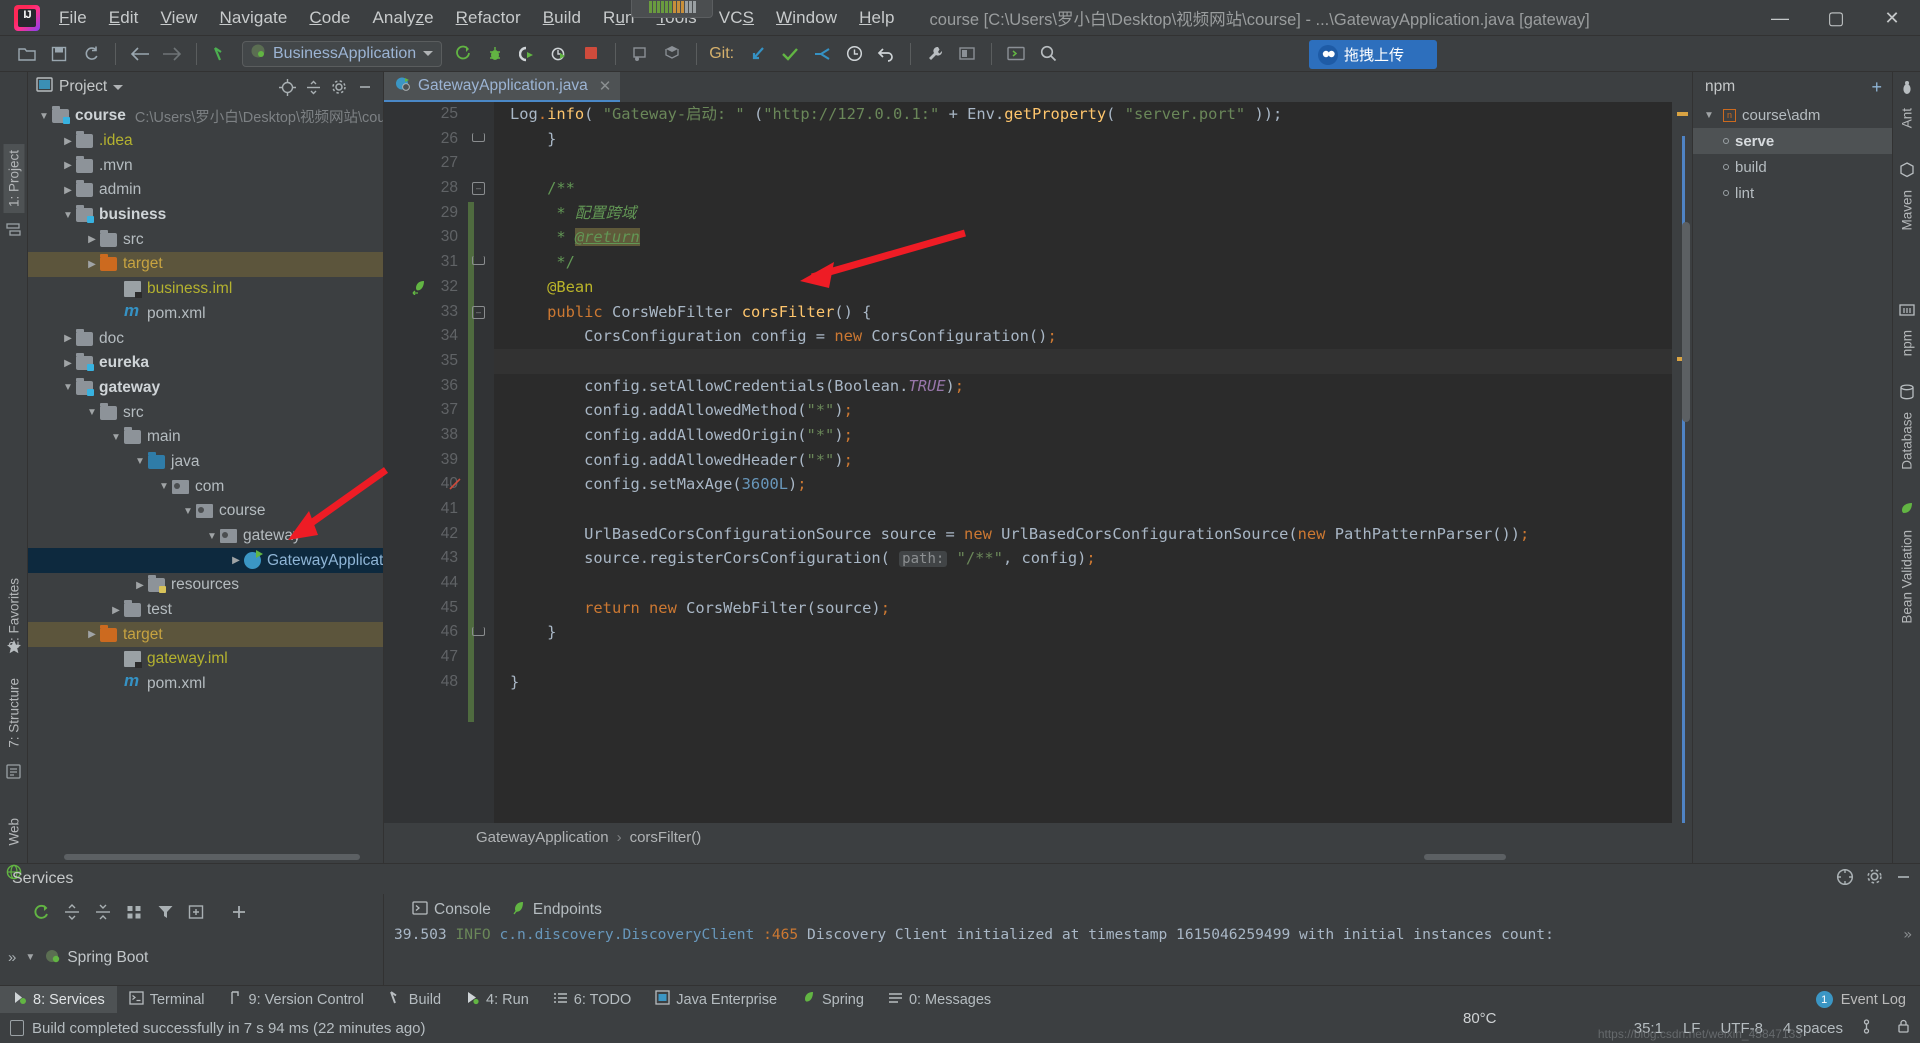 The image size is (1920, 1043). I want to click on collapse-all-icon, so click(313, 87).